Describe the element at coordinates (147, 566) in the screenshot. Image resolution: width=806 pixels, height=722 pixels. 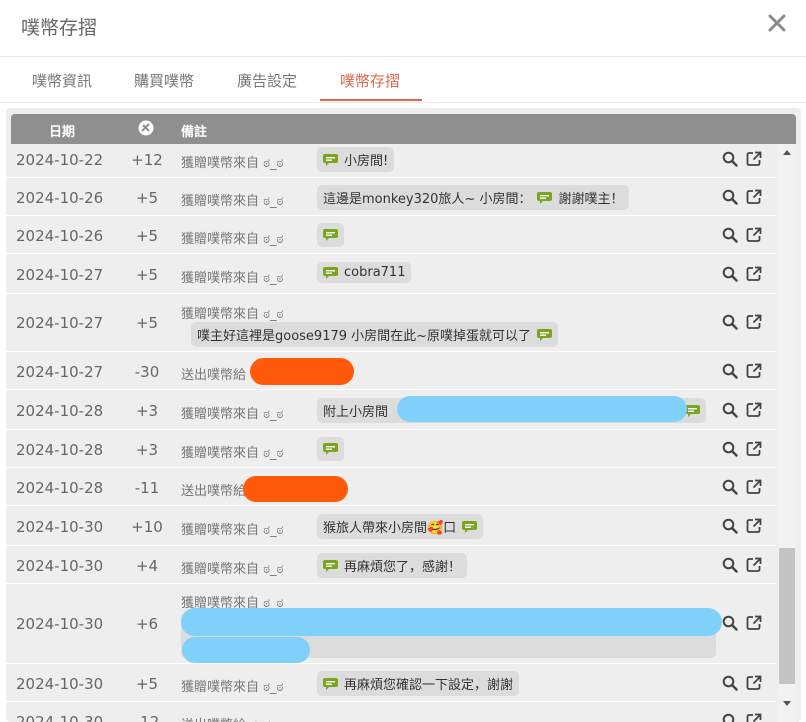
I see `row-amount: +4` at that location.